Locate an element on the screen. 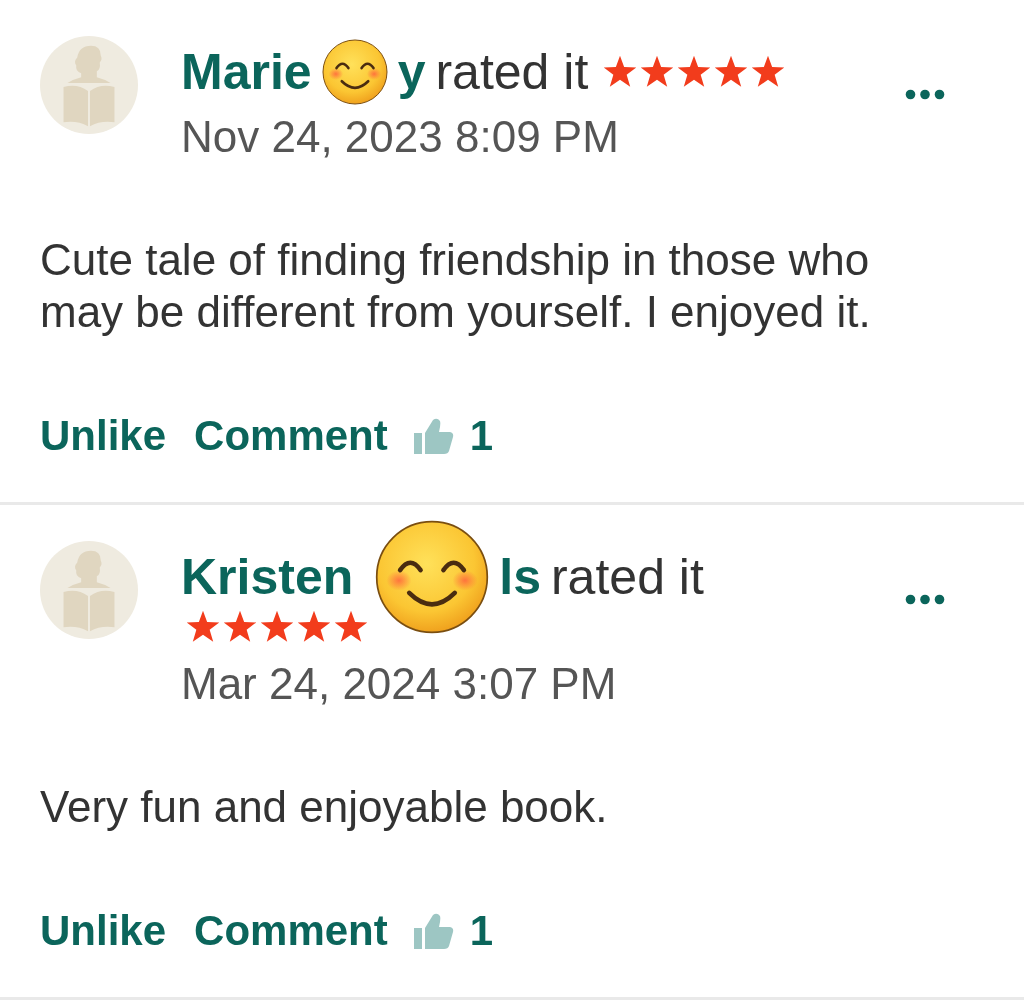 This screenshot has width=1024, height=1002. review-date: Mar 24, 2024 3:07 PM is located at coordinates (399, 684).